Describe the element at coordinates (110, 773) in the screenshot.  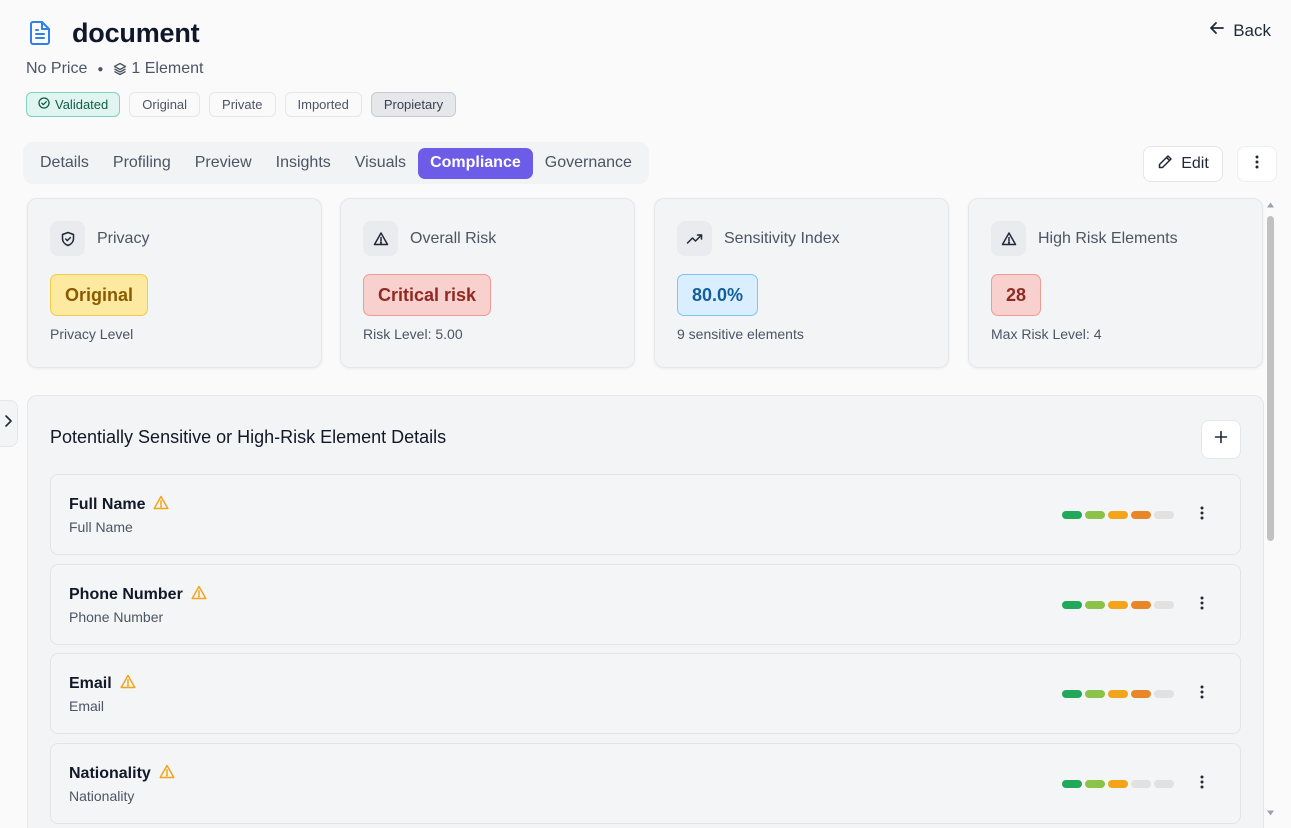
I see `element-name: Nationality` at that location.